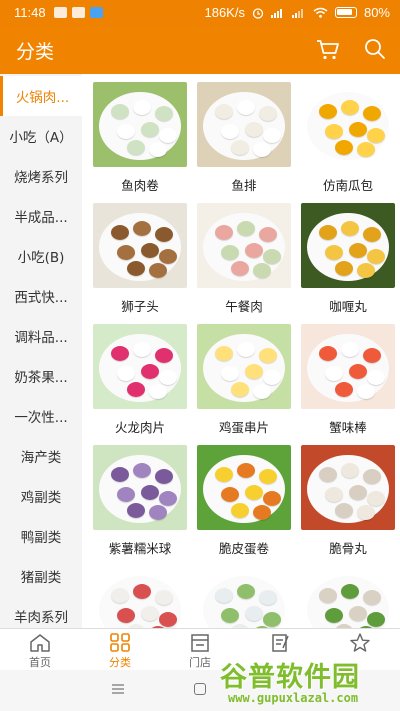  I want to click on status-bar: 11:48 186K/s 80%, so click(200, 13).